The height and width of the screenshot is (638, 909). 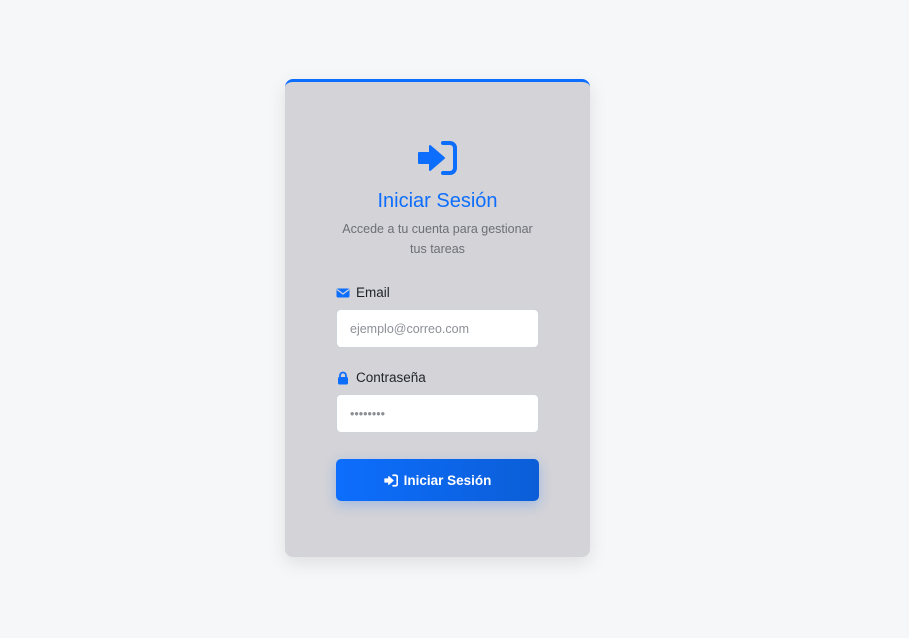 I want to click on email-label: Email, so click(x=363, y=292).